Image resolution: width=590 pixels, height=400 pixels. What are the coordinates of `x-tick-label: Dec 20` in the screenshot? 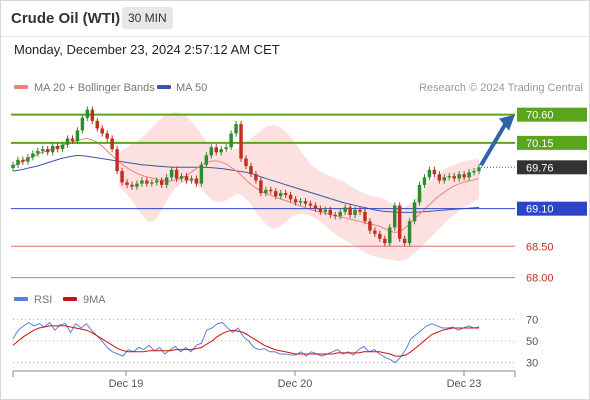 It's located at (295, 384).